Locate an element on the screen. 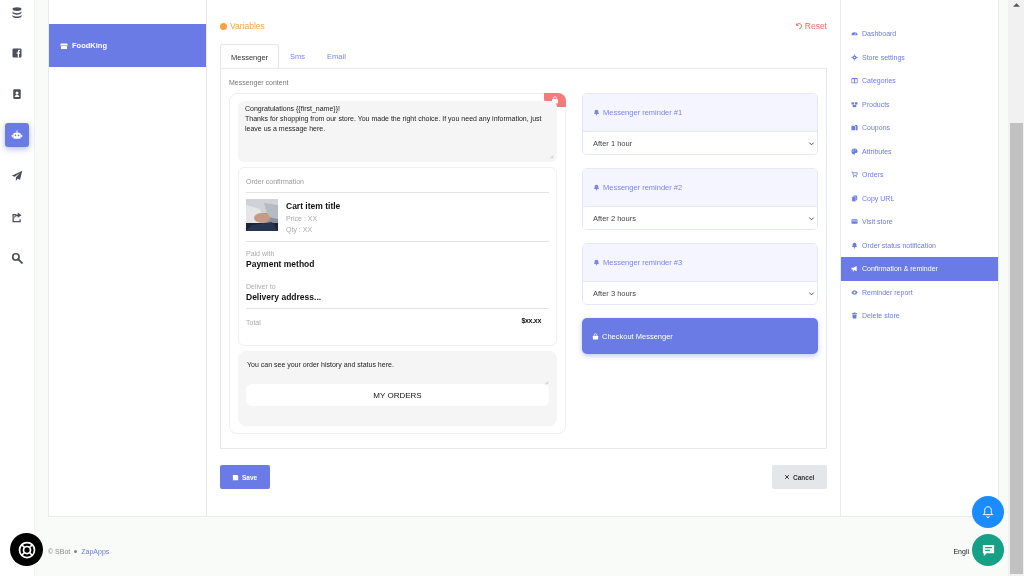  contact-book-icon is located at coordinates (17, 94).